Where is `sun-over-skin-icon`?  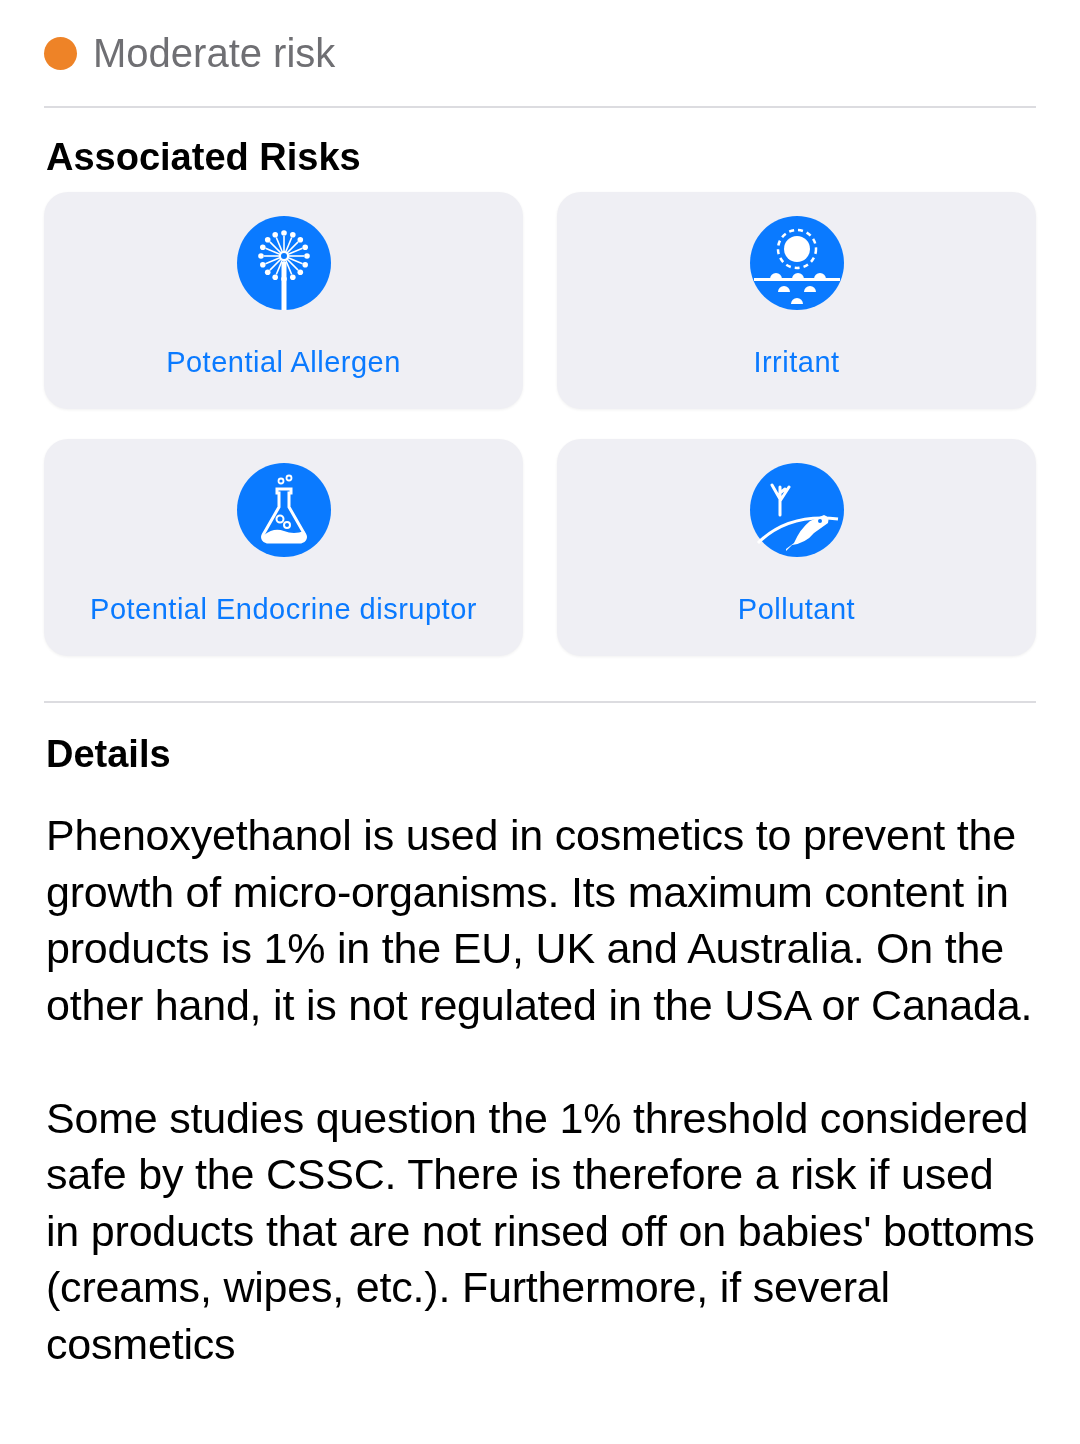
sun-over-skin-icon is located at coordinates (796, 263).